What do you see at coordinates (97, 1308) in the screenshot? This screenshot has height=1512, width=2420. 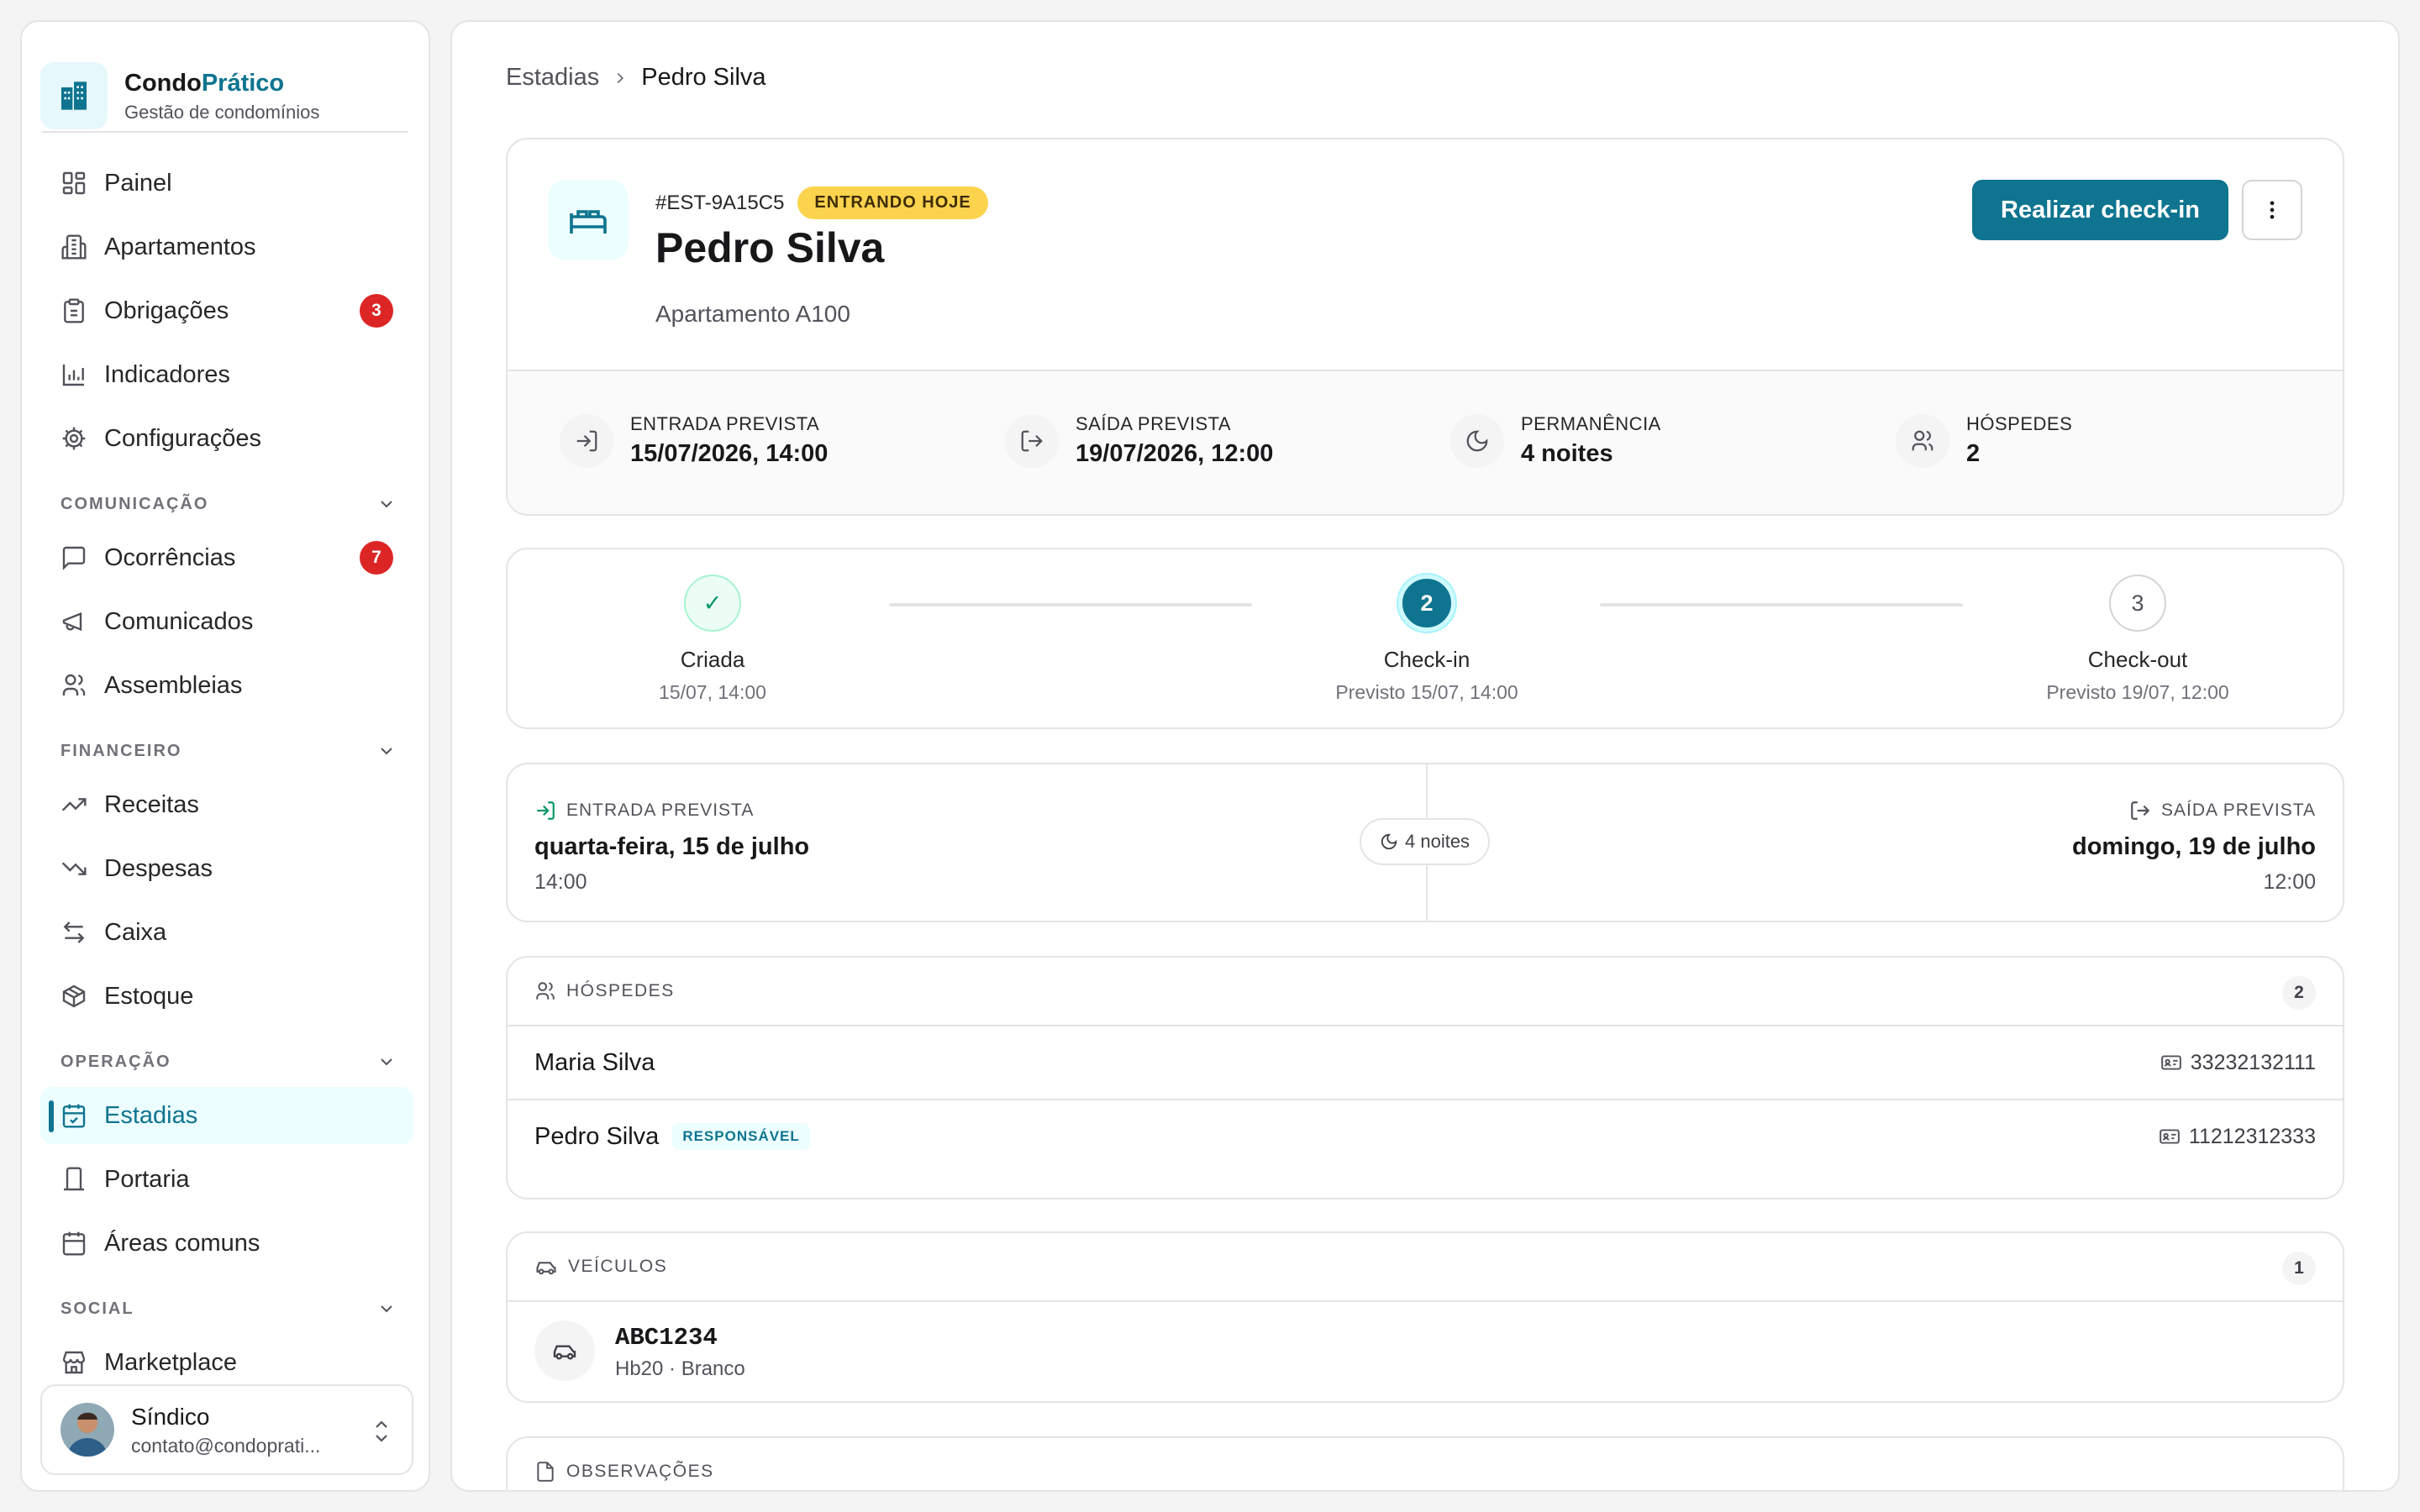 I see `section-title: SOCIAL` at bounding box center [97, 1308].